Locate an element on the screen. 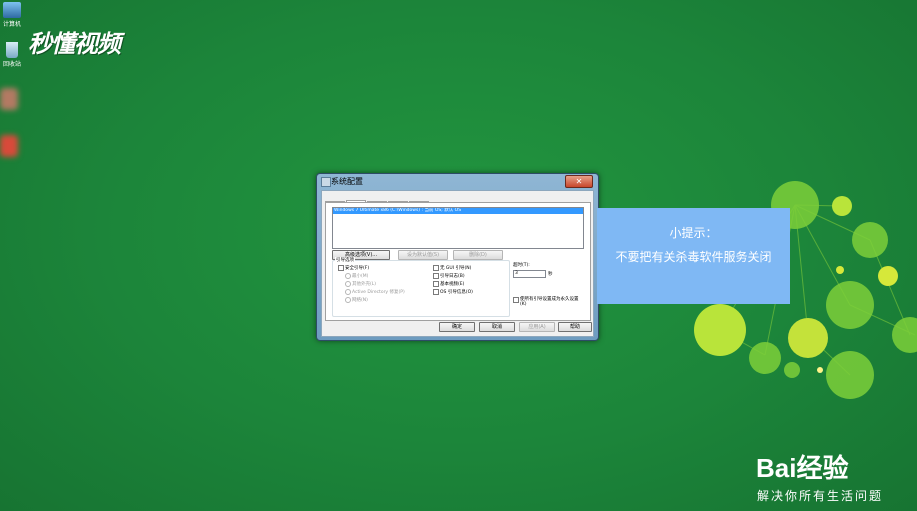 The width and height of the screenshot is (917, 511). os-info-label: OS 引导信息(O) is located at coordinates (456, 292).